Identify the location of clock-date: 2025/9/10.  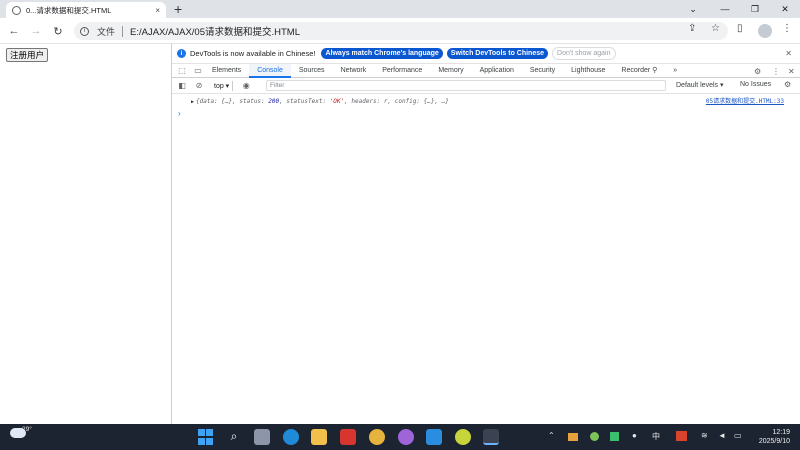
(774, 441).